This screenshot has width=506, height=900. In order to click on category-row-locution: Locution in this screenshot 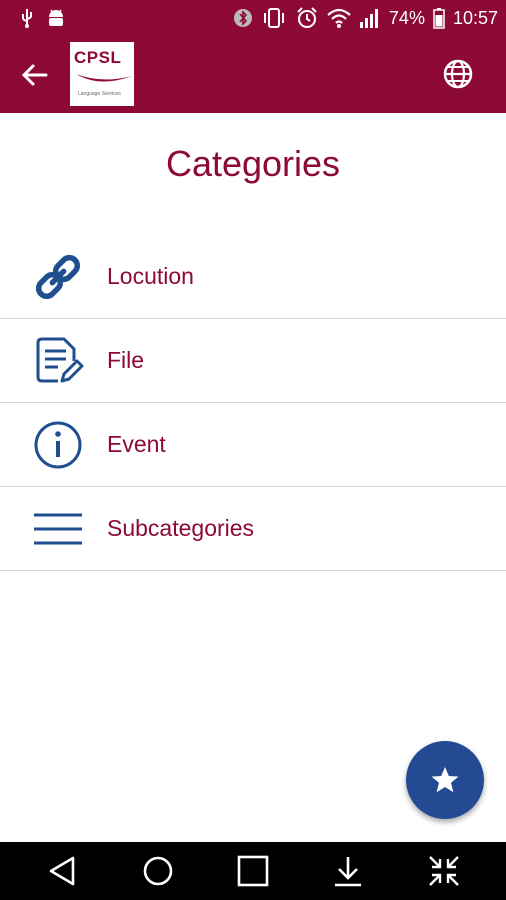, I will do `click(253, 277)`.